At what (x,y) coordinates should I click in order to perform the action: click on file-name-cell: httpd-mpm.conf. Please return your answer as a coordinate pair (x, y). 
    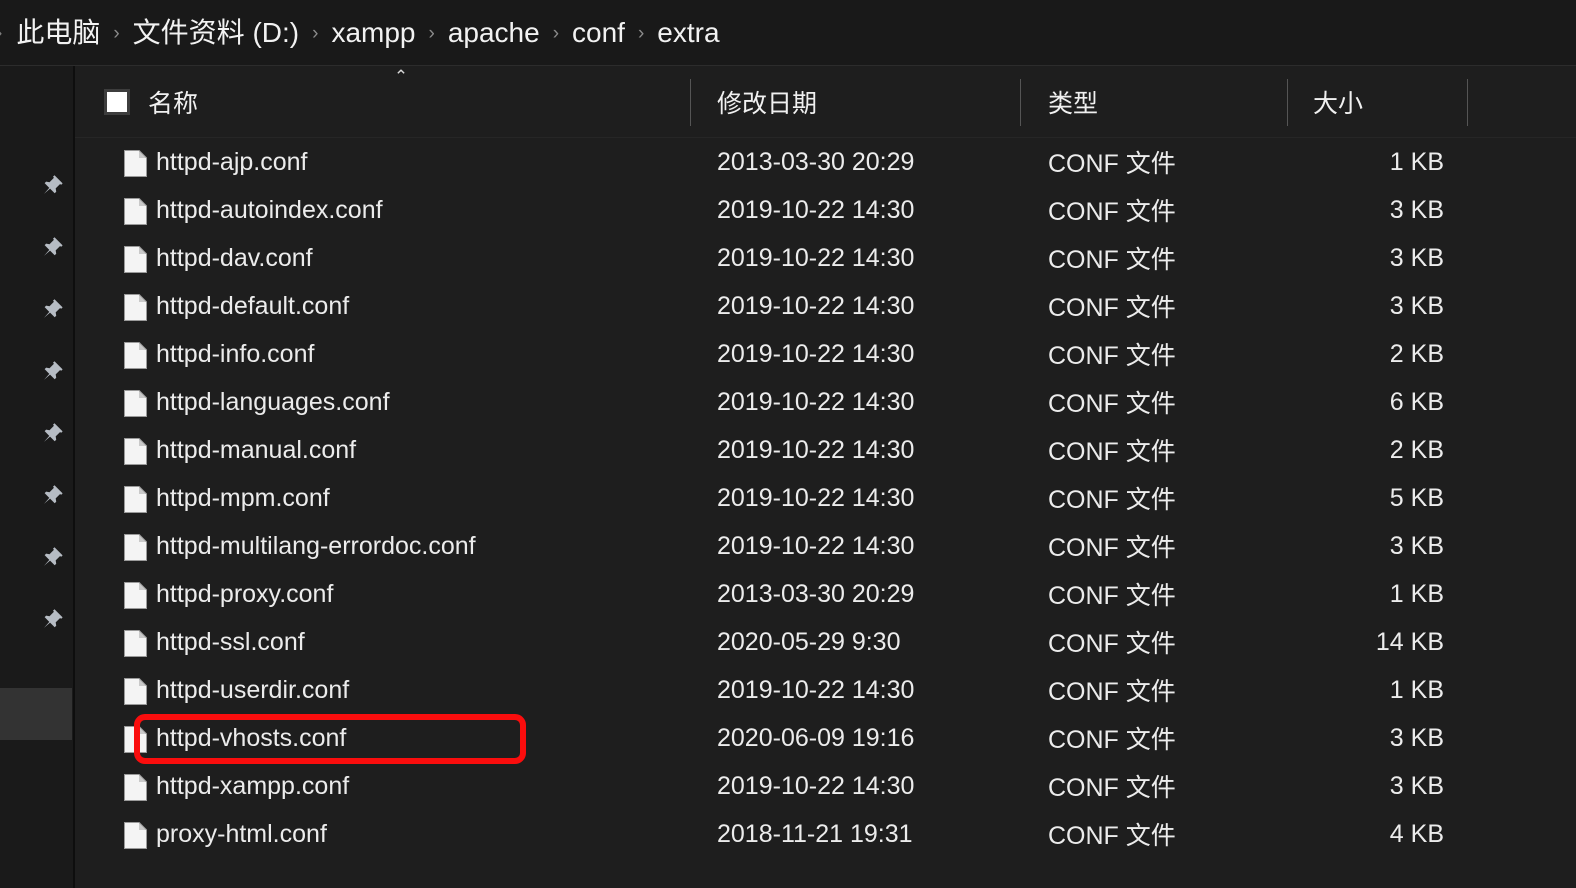
    Looking at the image, I should click on (382, 498).